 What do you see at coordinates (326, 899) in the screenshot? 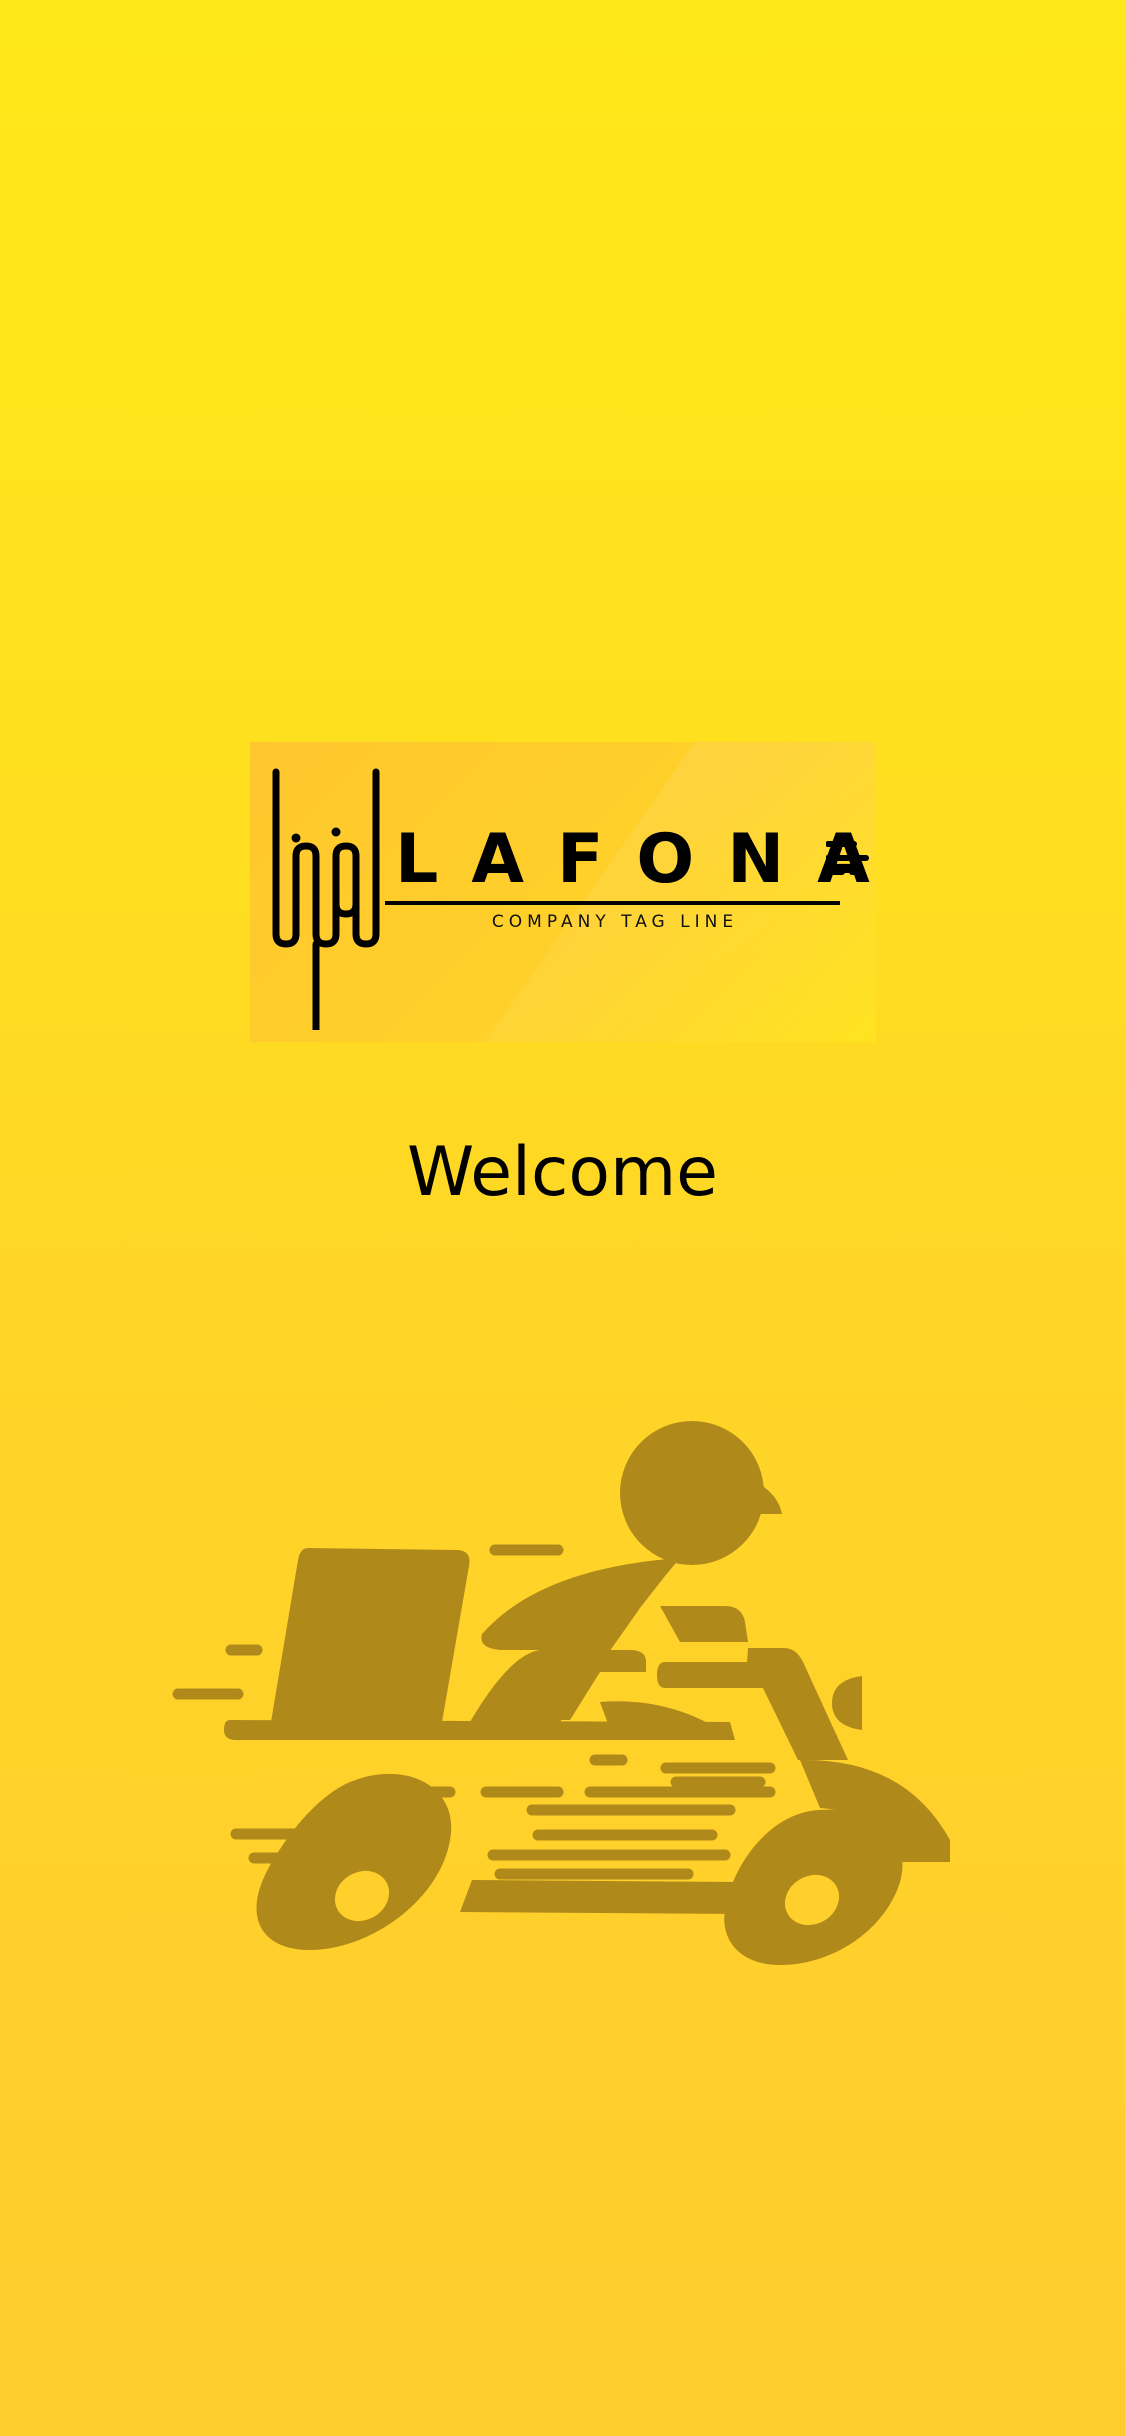
I see `logo-monogram-icon` at bounding box center [326, 899].